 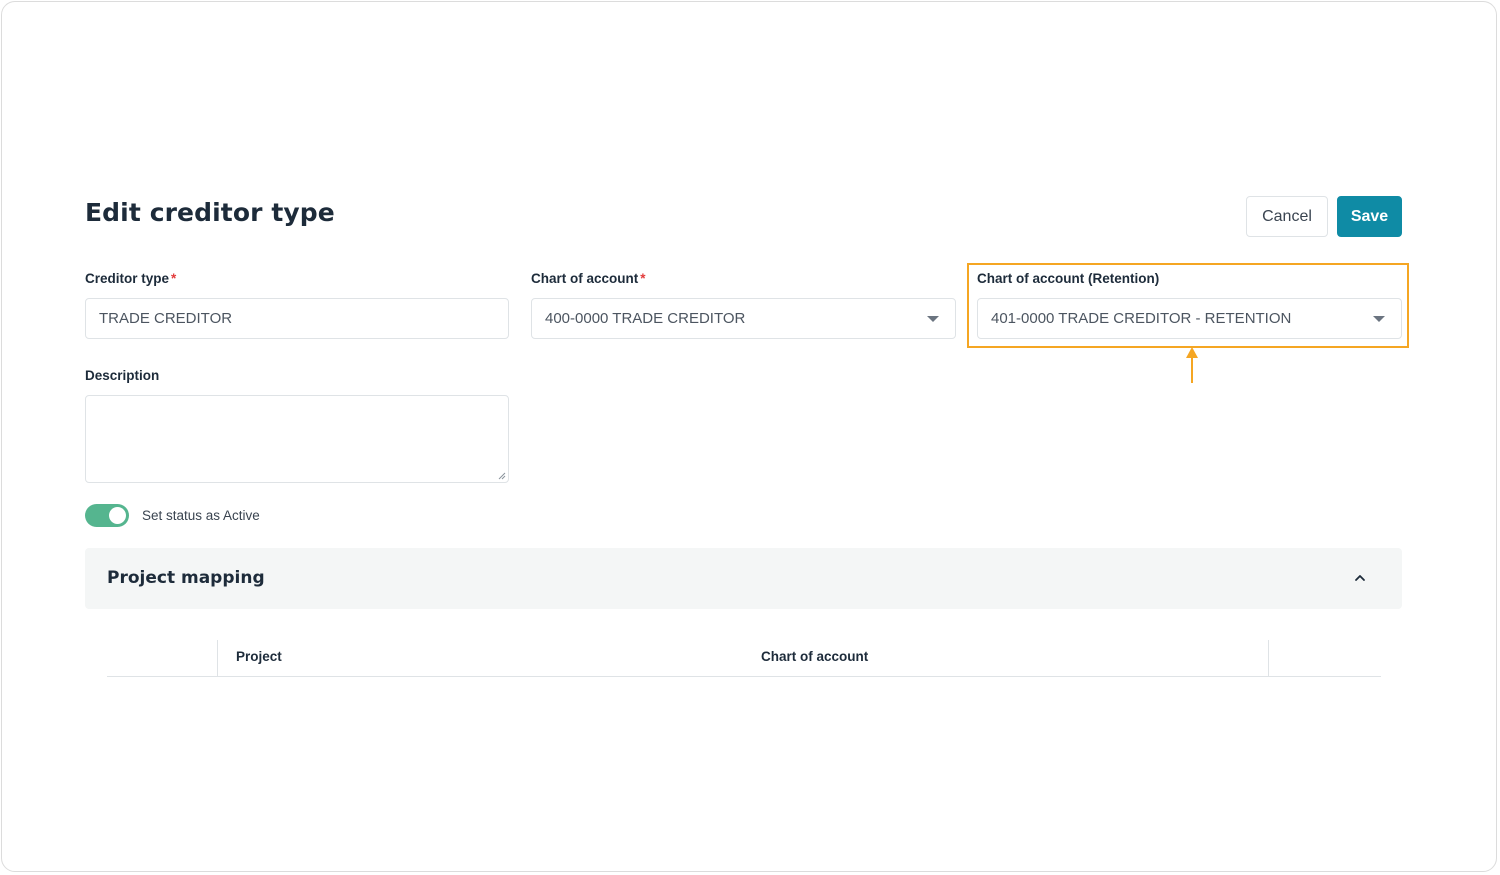 What do you see at coordinates (743, 578) in the screenshot?
I see `project-mapping-accordion: Project mapping` at bounding box center [743, 578].